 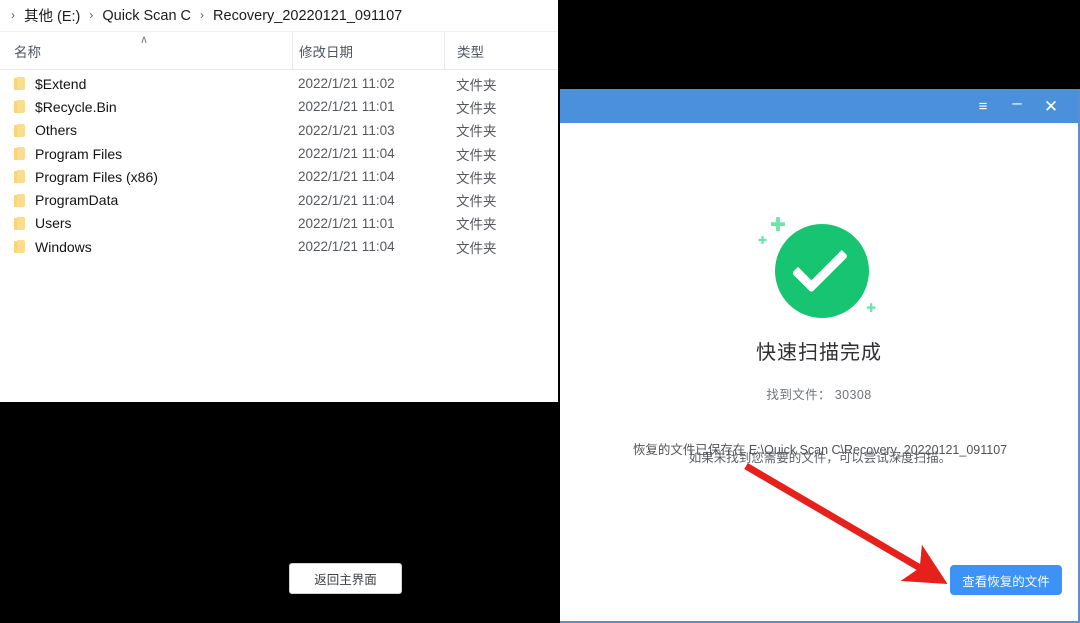 I want to click on app-titlebar: ≡ – ✕, so click(x=819, y=106).